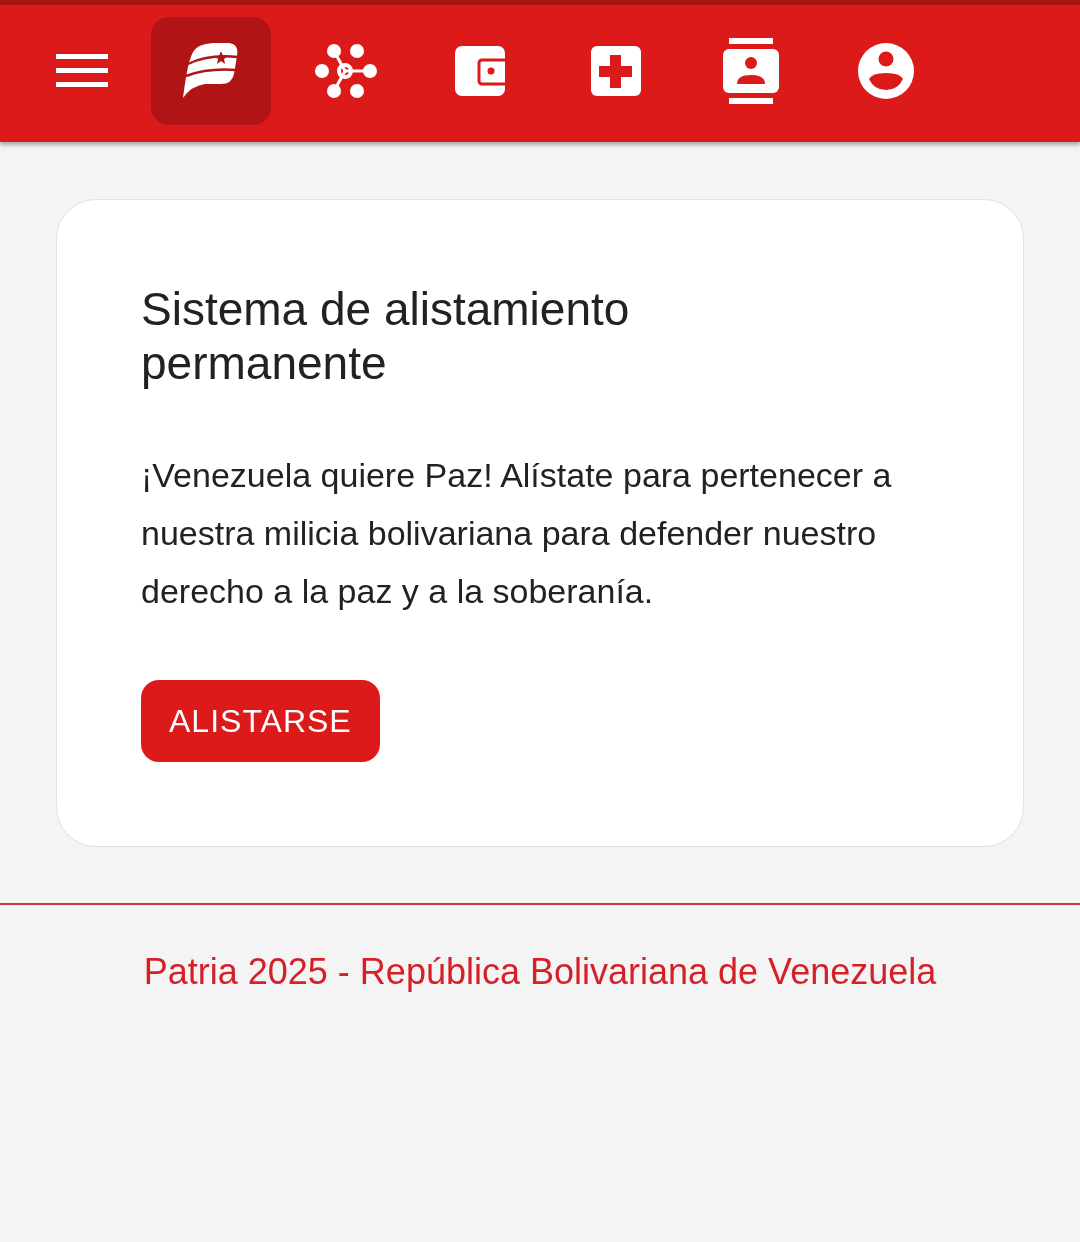 The height and width of the screenshot is (1242, 1080). What do you see at coordinates (386, 336) in the screenshot?
I see `card-title: Sistema de alistamiento permanente` at bounding box center [386, 336].